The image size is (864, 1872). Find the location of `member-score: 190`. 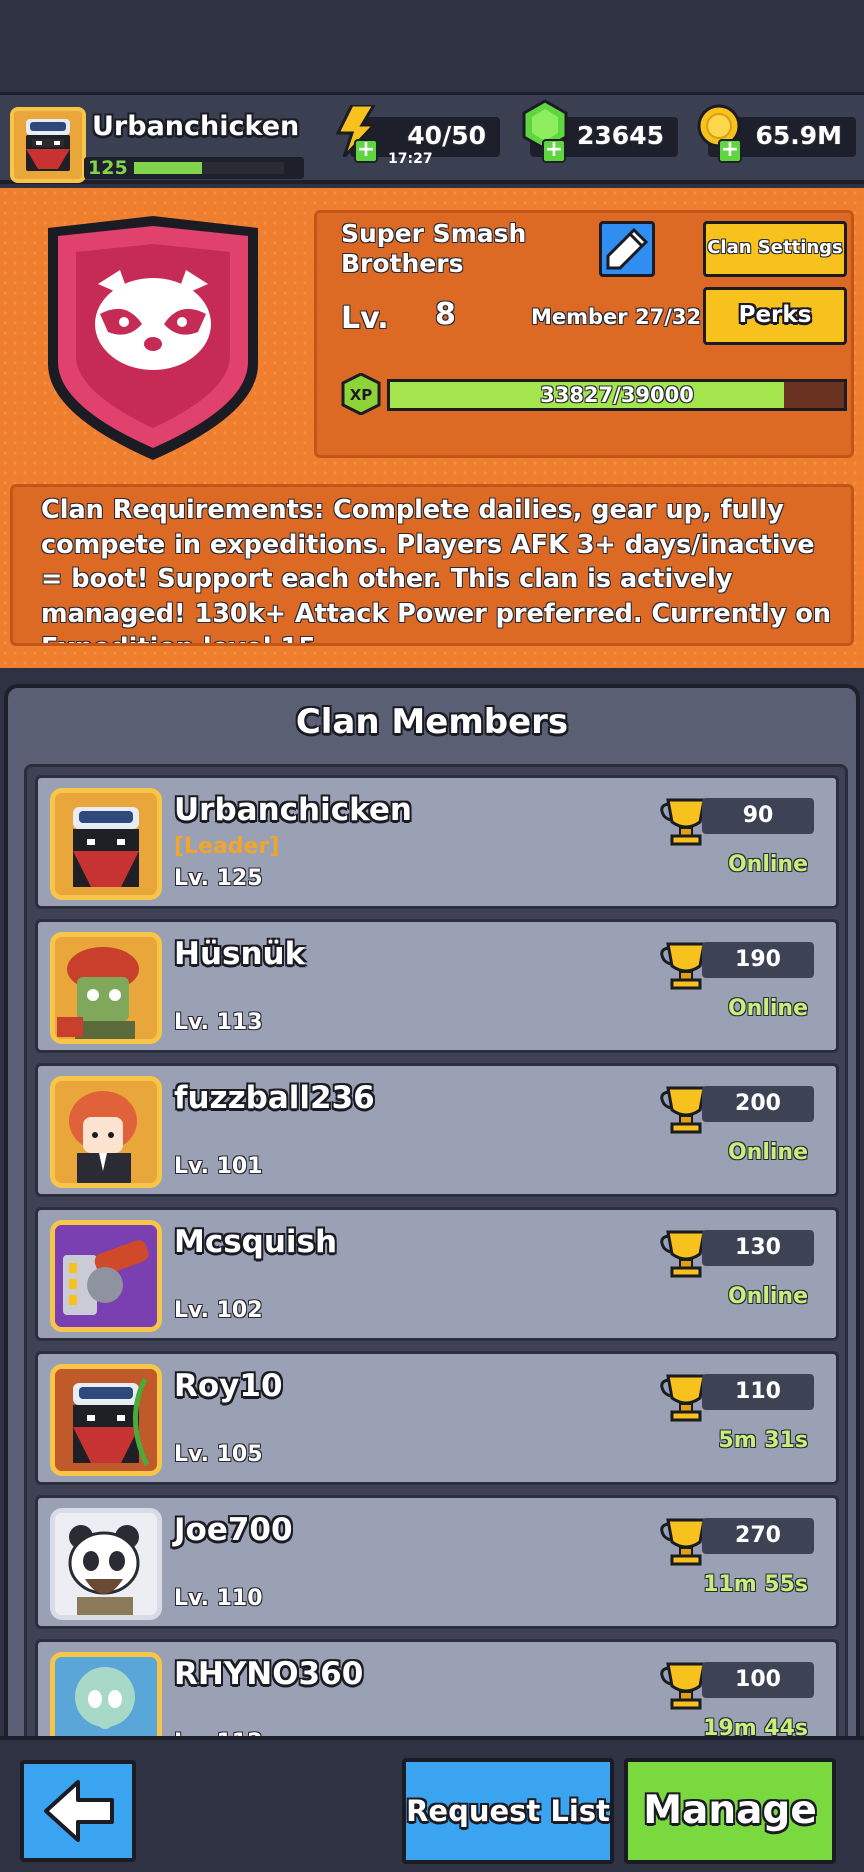

member-score: 190 is located at coordinates (758, 959).